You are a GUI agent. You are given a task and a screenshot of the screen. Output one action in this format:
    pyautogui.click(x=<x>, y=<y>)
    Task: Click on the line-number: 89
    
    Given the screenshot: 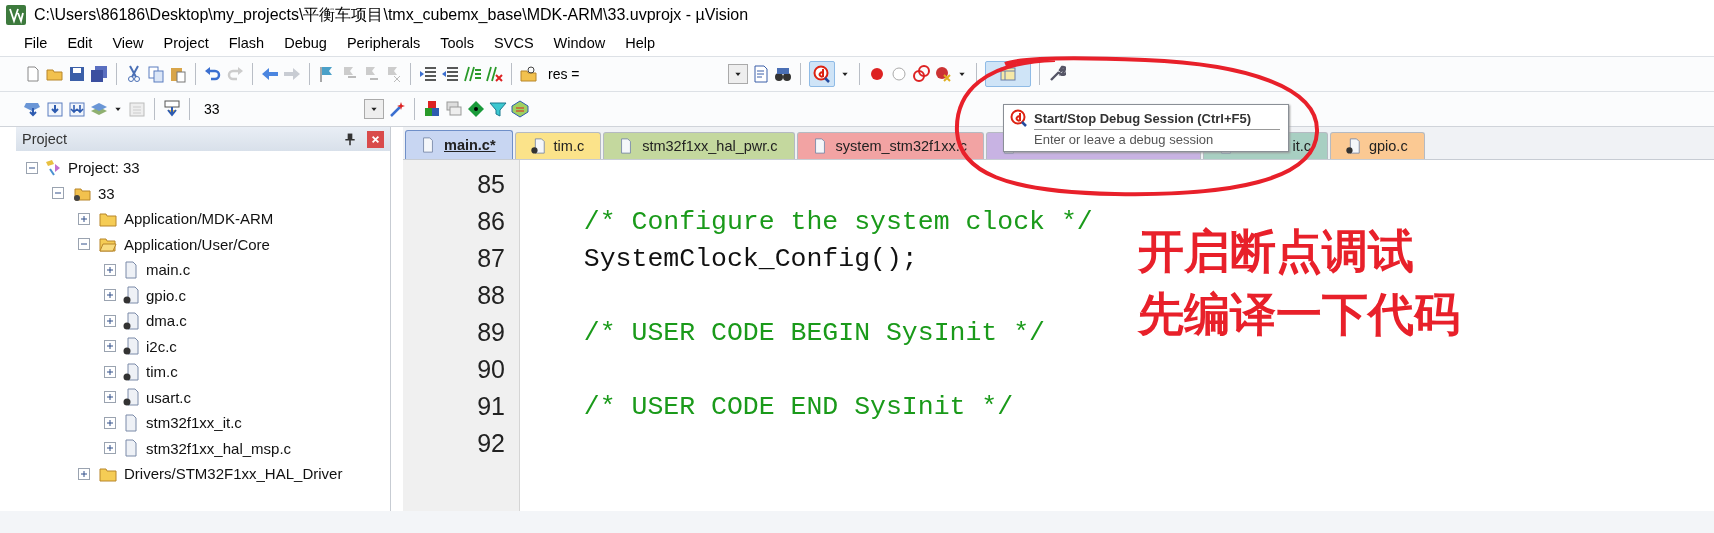 What is the action you would take?
    pyautogui.click(x=491, y=332)
    